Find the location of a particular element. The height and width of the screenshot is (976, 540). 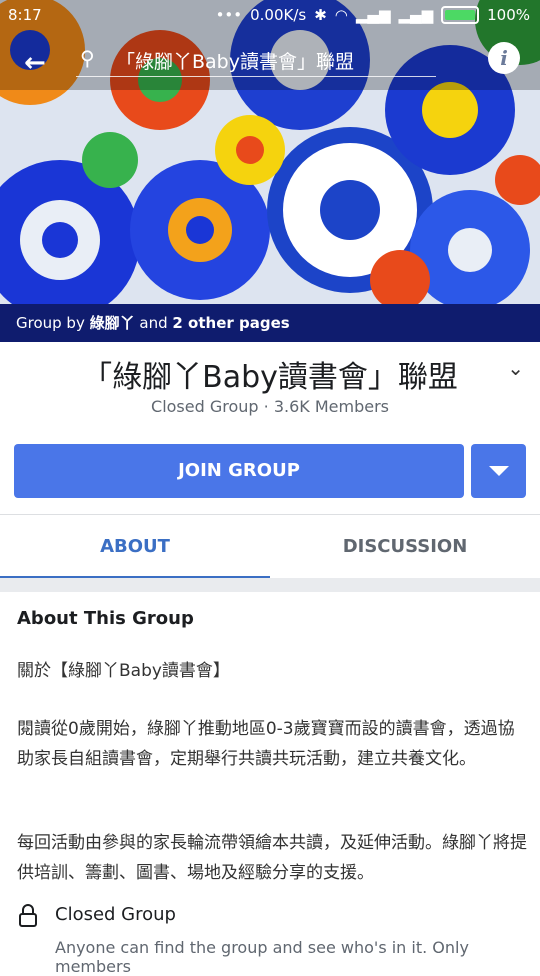

section-divider is located at coordinates (270, 585).